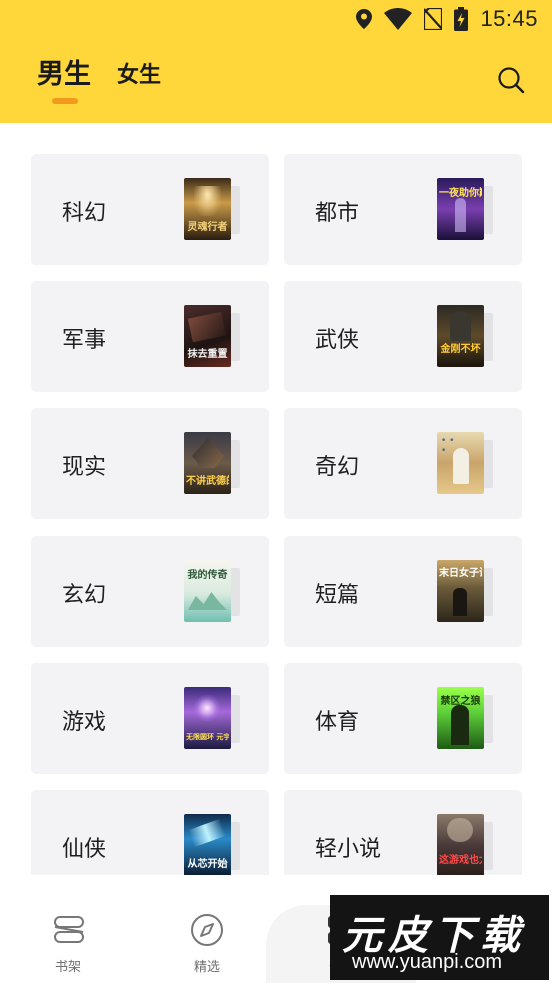 This screenshot has width=552, height=983. What do you see at coordinates (461, 19) in the screenshot?
I see `battery-charging-icon` at bounding box center [461, 19].